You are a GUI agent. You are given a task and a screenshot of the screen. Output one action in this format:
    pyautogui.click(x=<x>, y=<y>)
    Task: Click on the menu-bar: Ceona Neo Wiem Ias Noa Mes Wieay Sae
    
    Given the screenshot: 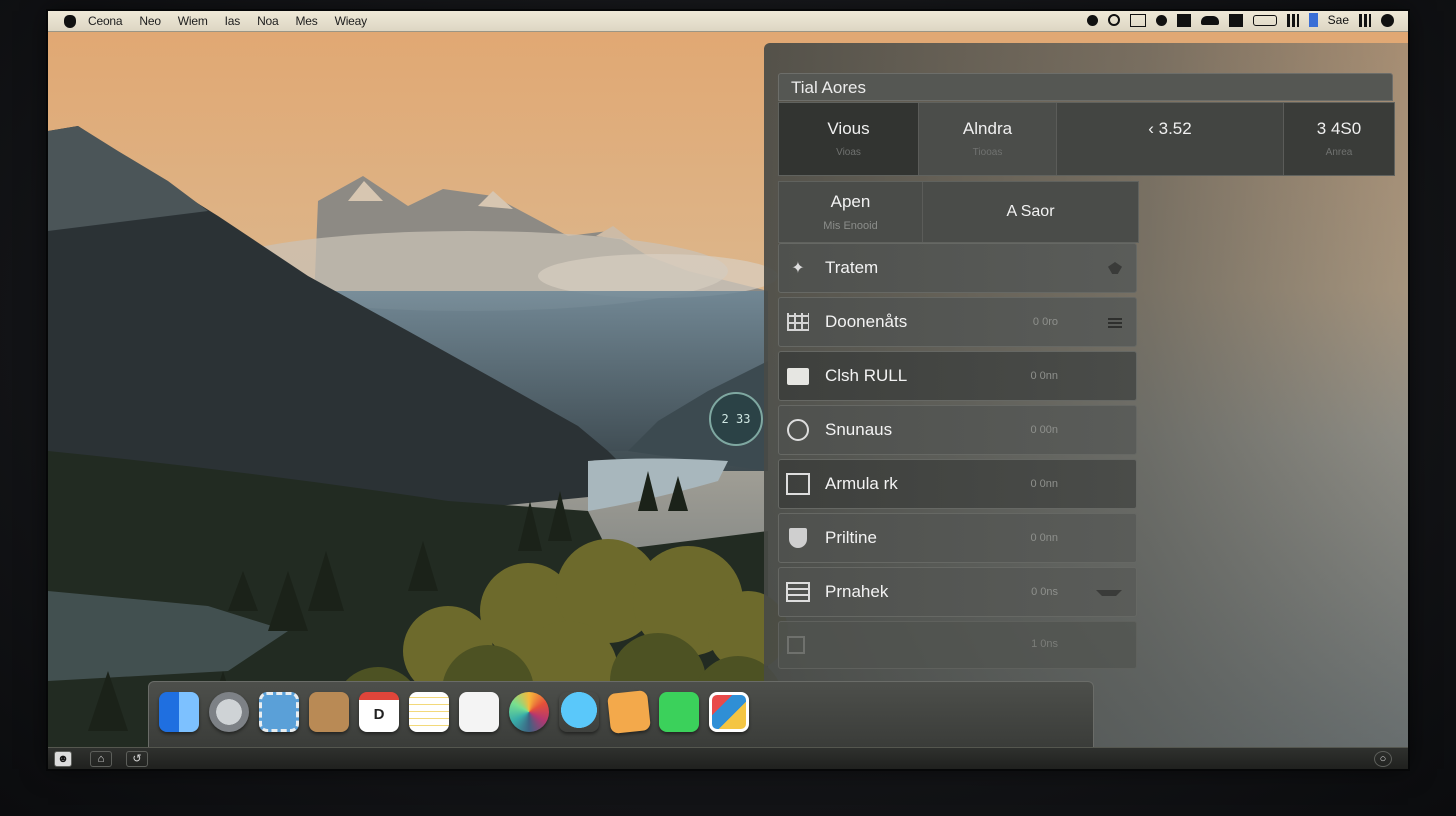 What is the action you would take?
    pyautogui.click(x=728, y=21)
    